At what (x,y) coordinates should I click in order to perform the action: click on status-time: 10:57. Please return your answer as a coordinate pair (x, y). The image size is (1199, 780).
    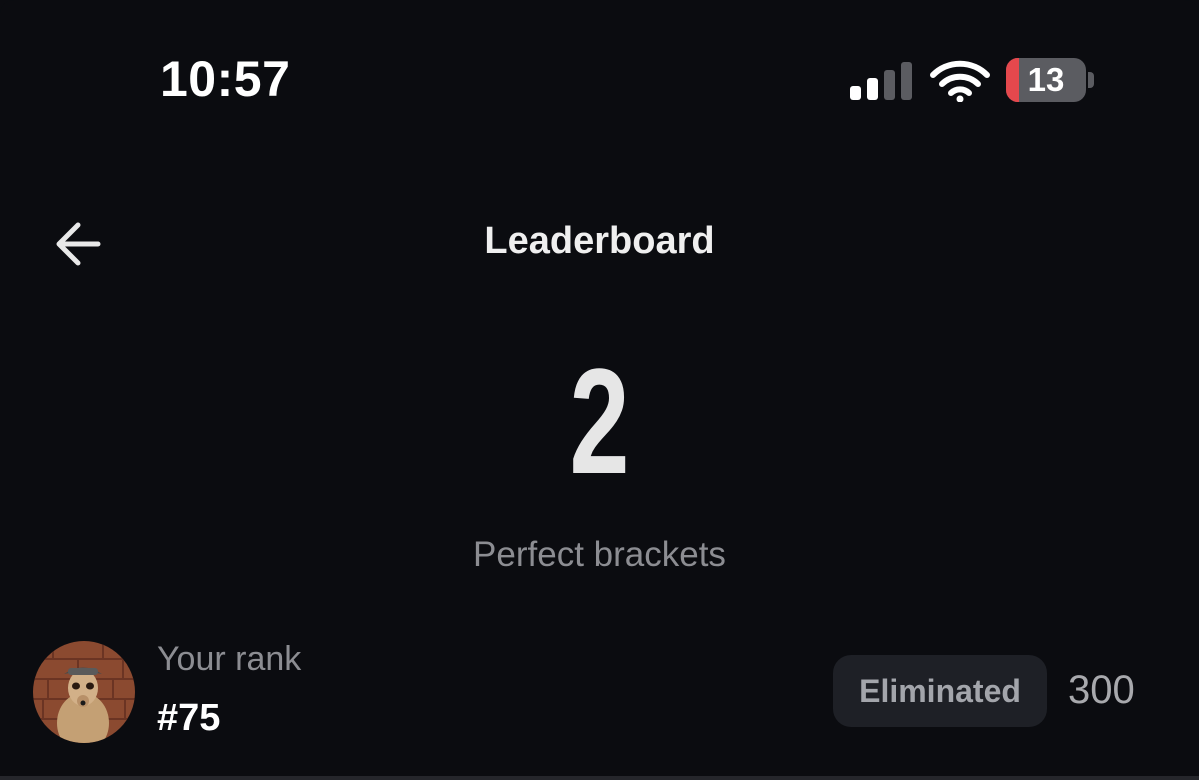
    Looking at the image, I should click on (225, 79).